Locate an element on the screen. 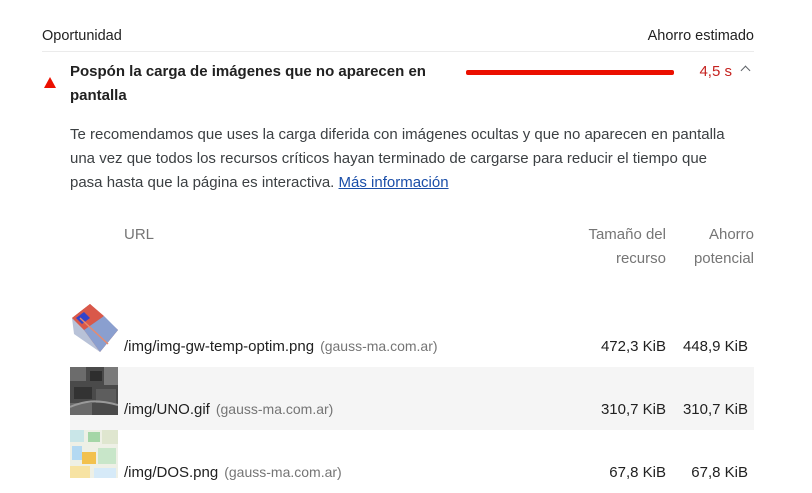 Image resolution: width=812 pixels, height=493 pixels. resource-size: 472,3 KiB is located at coordinates (633, 346).